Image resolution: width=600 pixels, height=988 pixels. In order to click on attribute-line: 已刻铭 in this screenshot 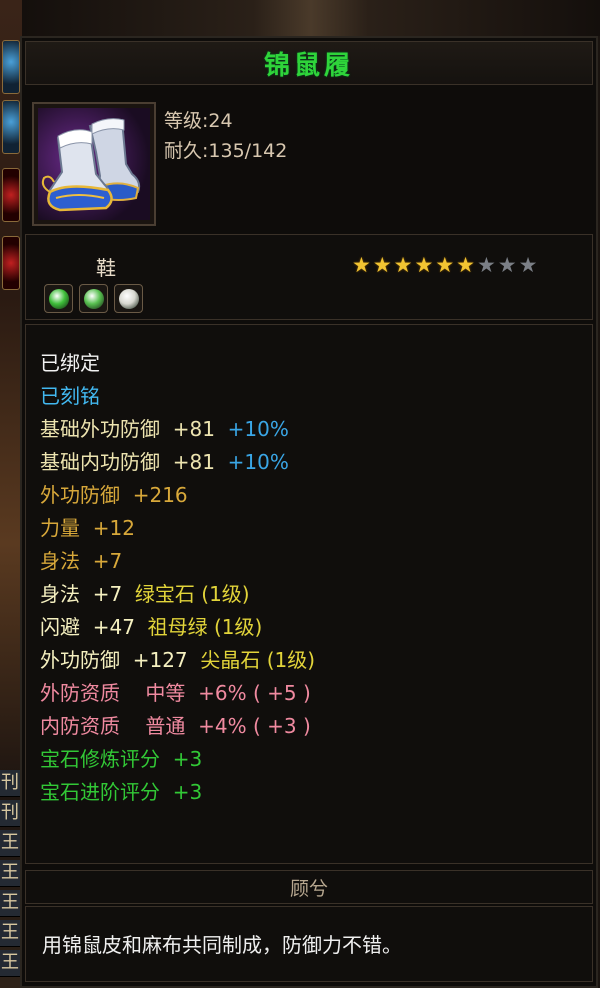, I will do `click(70, 394)`.